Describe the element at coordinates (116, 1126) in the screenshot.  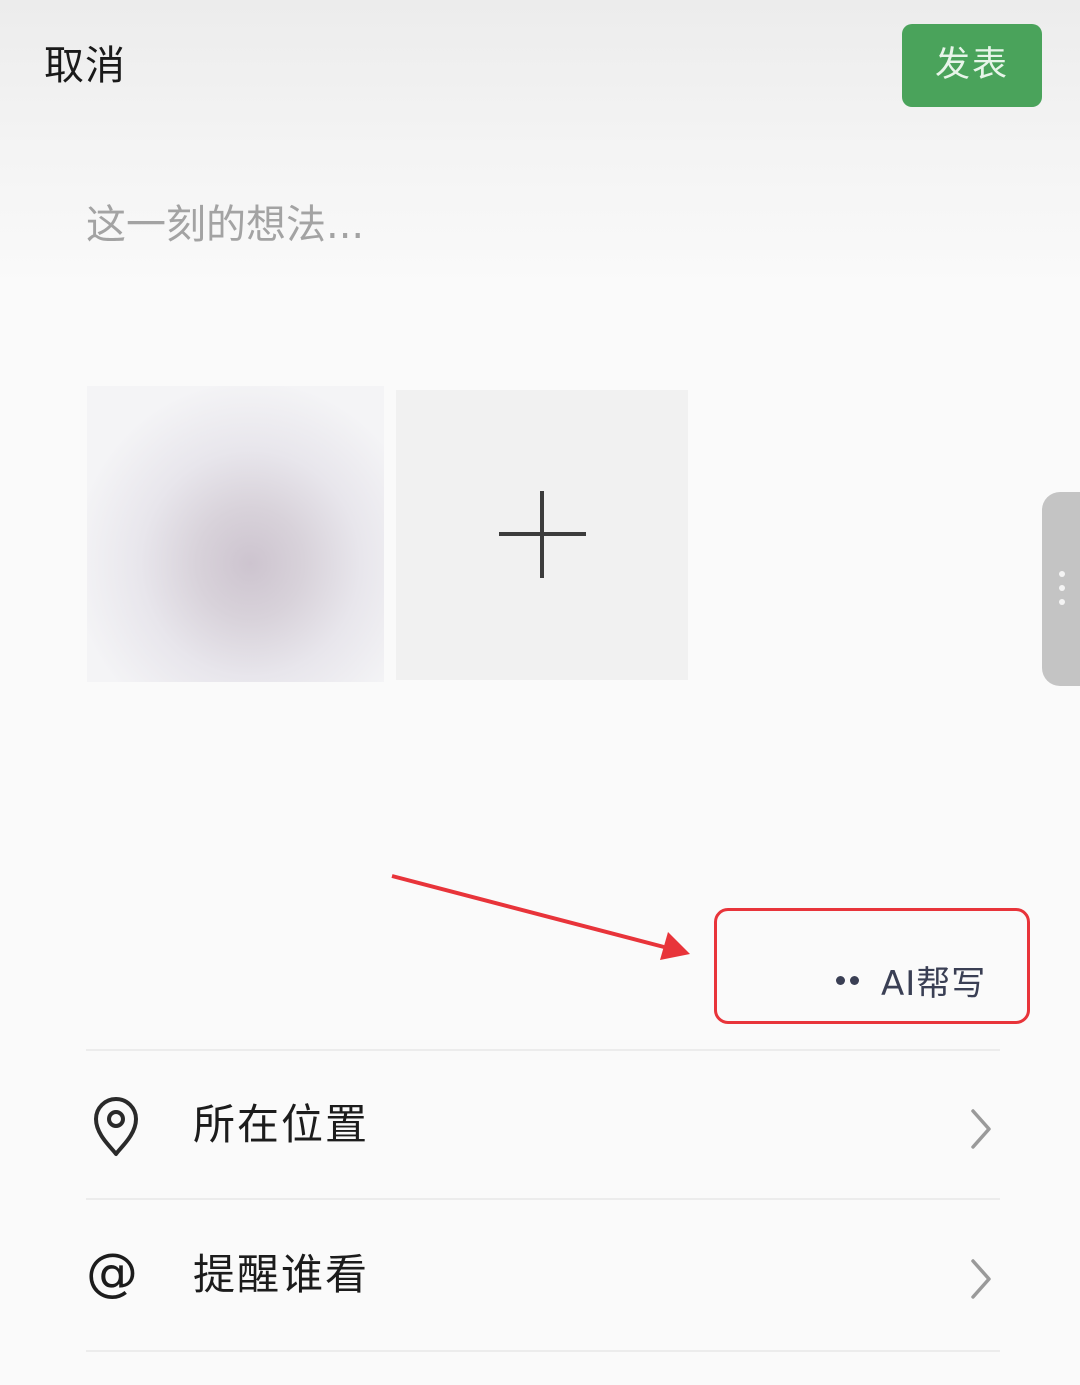
I see `location-pin-icon` at that location.